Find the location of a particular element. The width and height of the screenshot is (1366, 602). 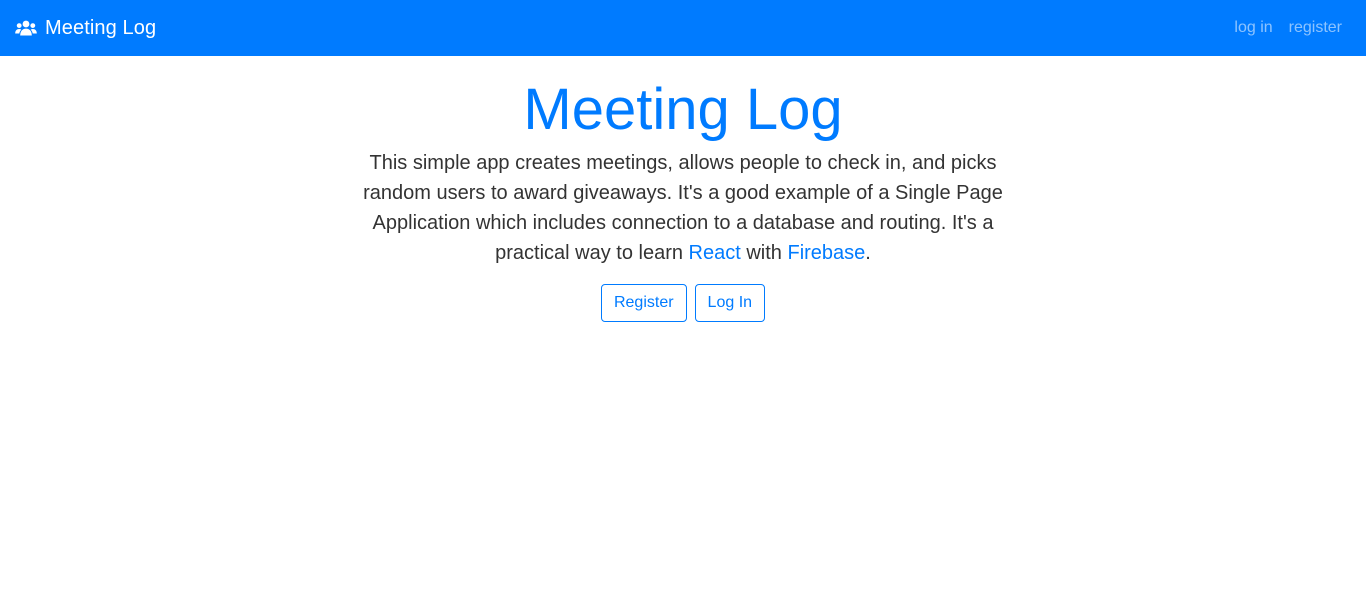

description-with: with is located at coordinates (764, 253).